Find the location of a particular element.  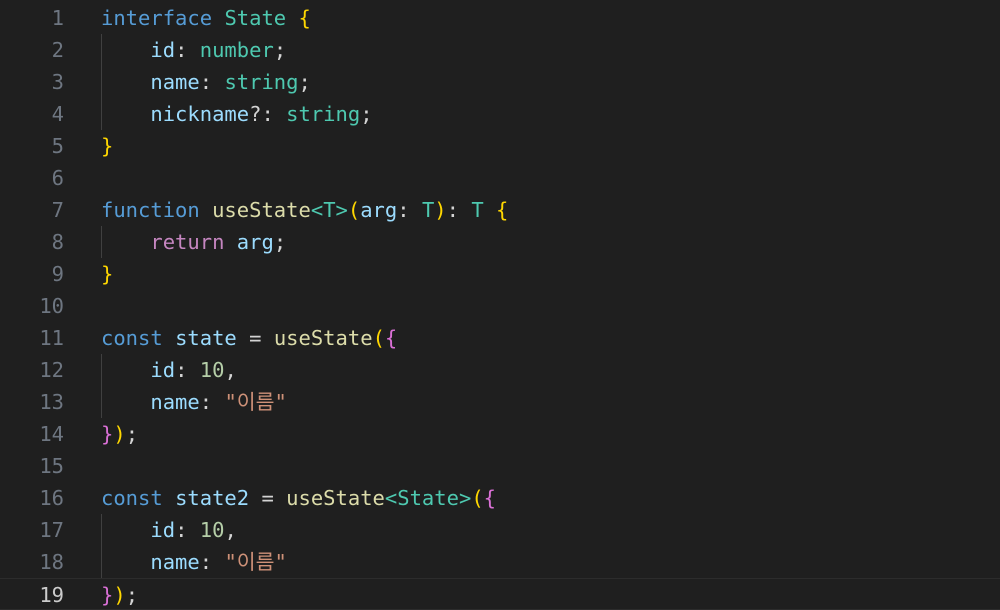

code-token: ?: is located at coordinates (268, 114).